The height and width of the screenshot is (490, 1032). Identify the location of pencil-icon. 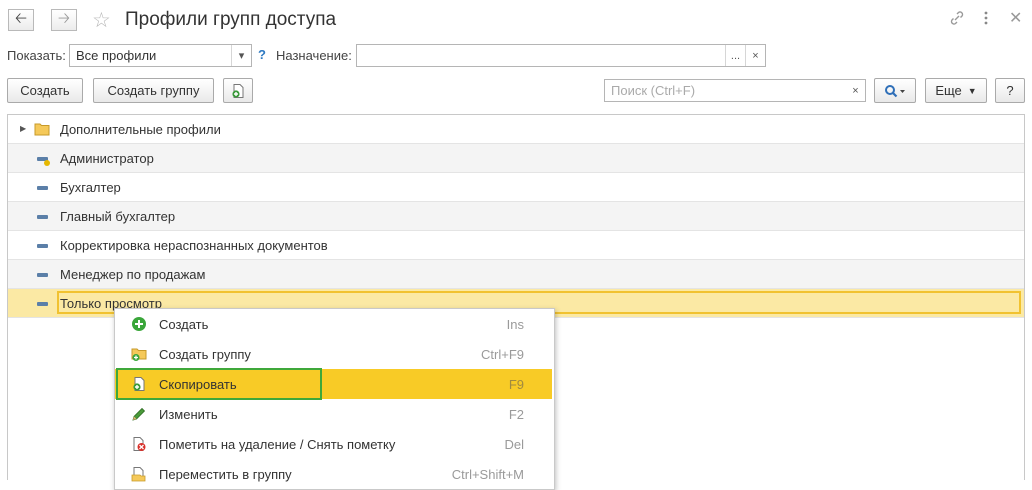
(139, 414).